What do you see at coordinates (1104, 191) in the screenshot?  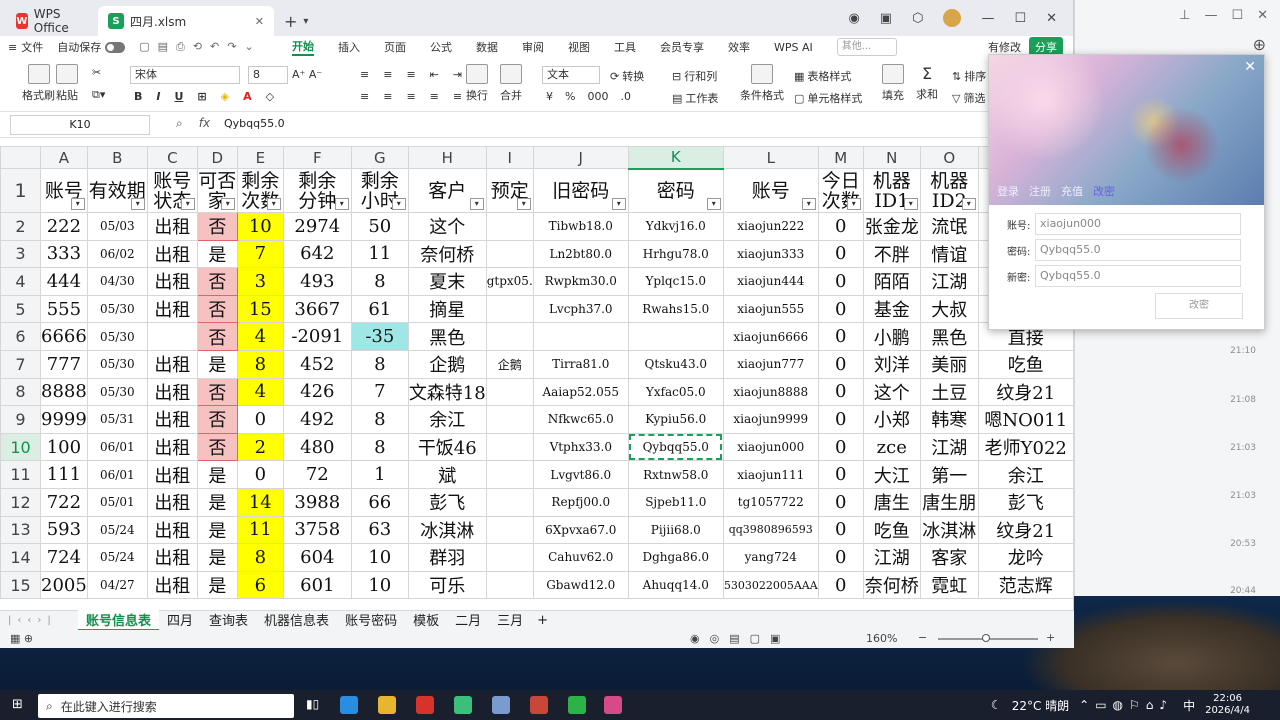 I see `tab-change-password: 改密` at bounding box center [1104, 191].